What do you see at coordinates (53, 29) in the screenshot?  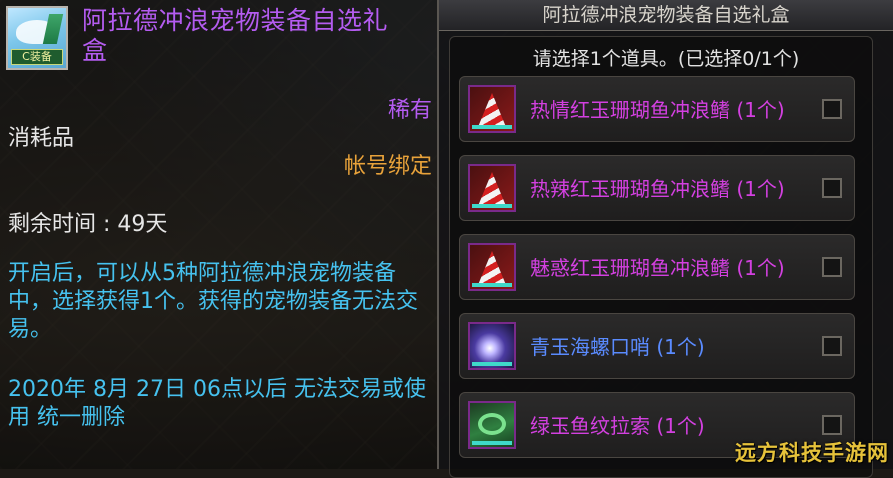 I see `surf-pole-icon` at bounding box center [53, 29].